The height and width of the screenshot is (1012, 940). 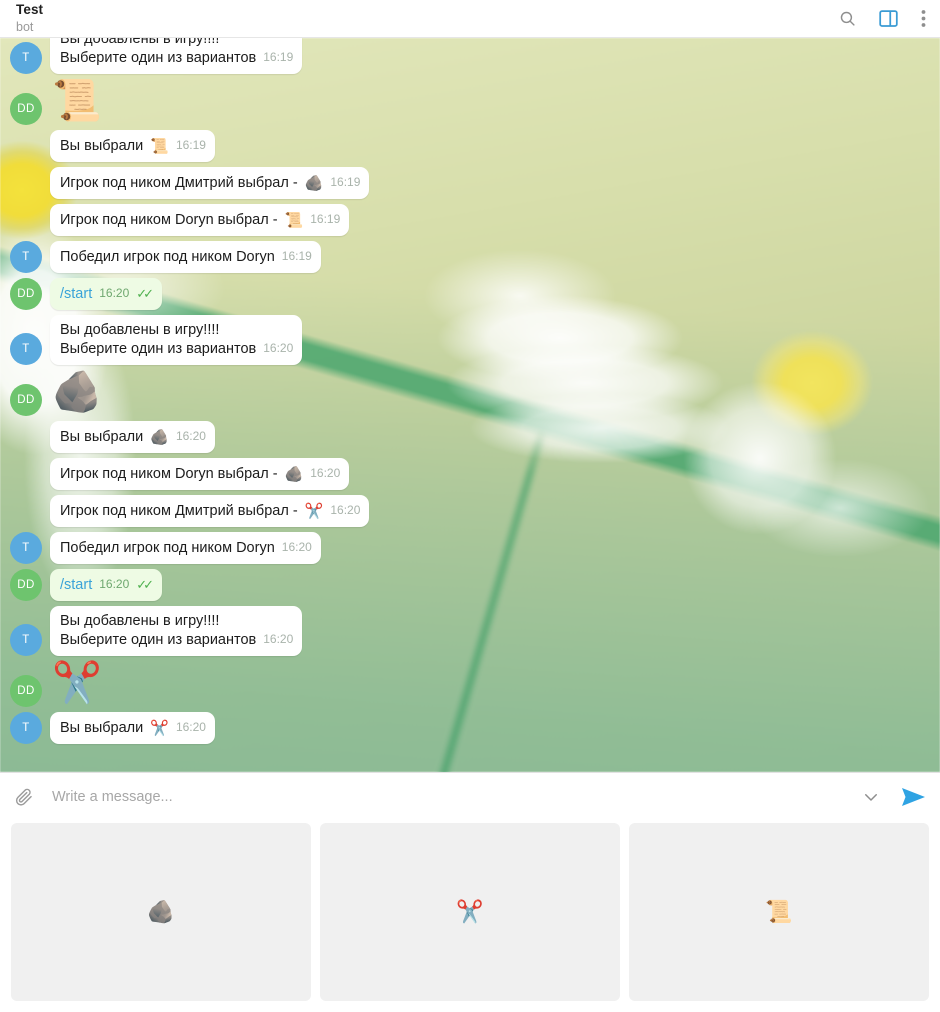 What do you see at coordinates (470, 102) in the screenshot?
I see `message-row: DD 📜` at bounding box center [470, 102].